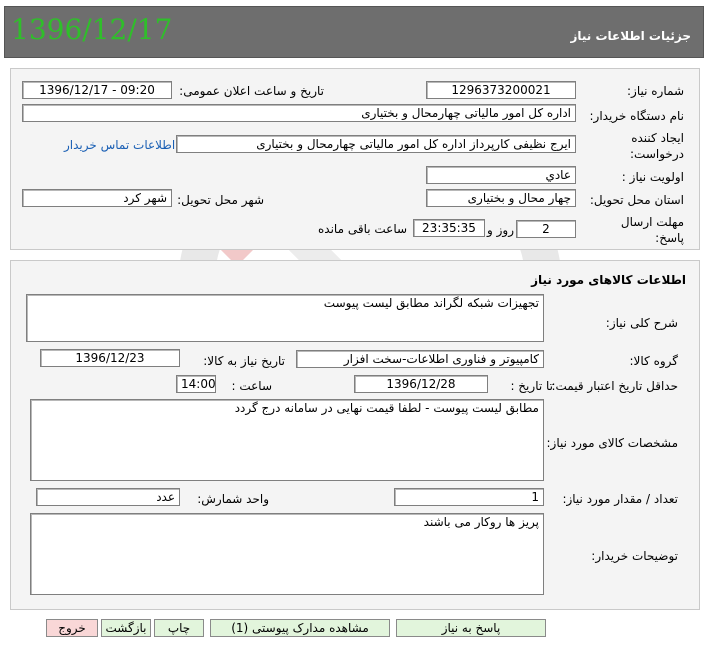 This screenshot has width=708, height=645. I want to click on delivery-city-label: شهر محل تحویل:, so click(220, 200).